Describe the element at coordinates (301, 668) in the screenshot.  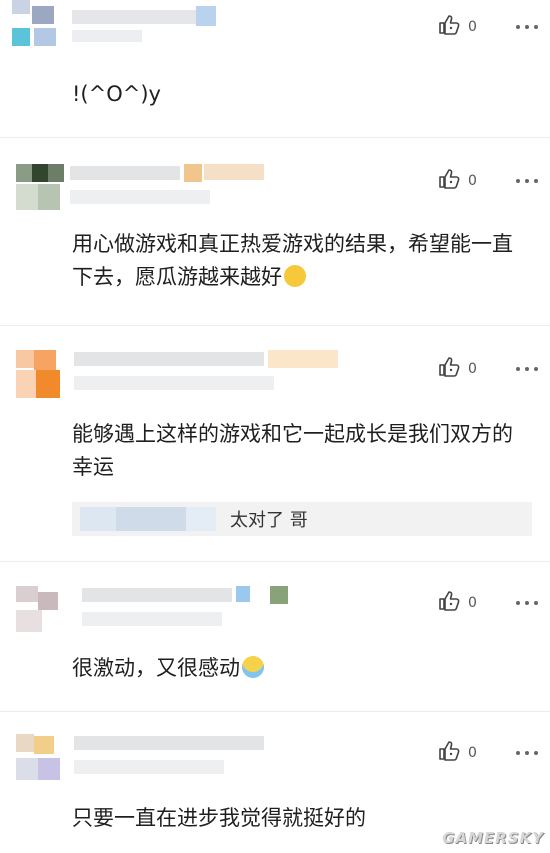
I see `comment-text: 很激动，又很感动` at that location.